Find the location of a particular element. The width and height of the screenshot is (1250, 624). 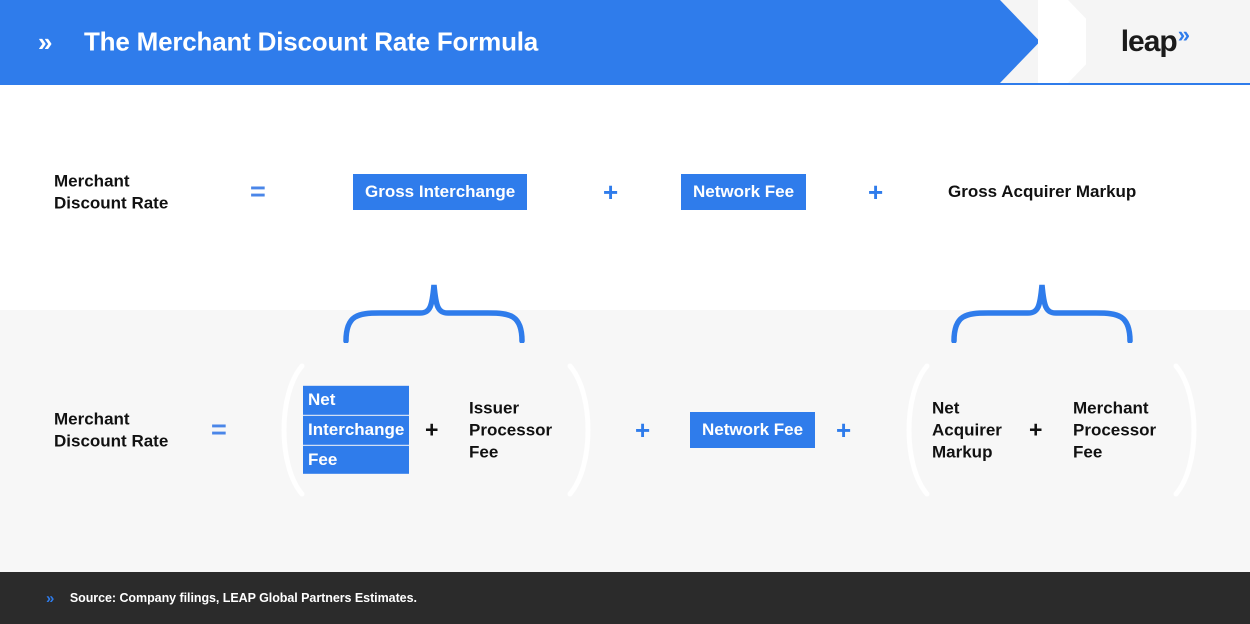

row2-term-net-acquirer-markup: Net Acquirer Markup is located at coordinates (967, 429).